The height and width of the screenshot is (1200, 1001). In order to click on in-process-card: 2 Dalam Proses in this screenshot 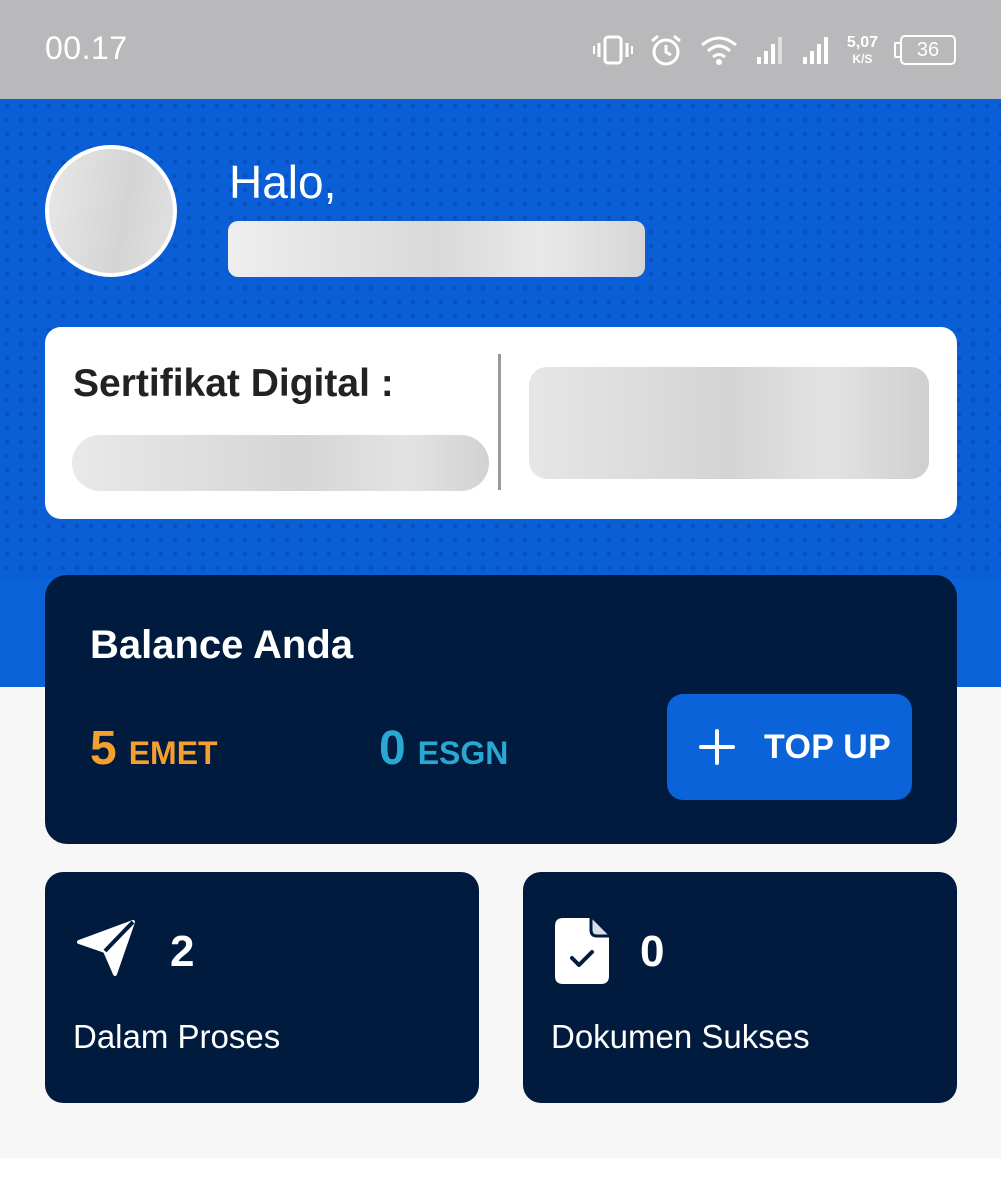, I will do `click(262, 987)`.